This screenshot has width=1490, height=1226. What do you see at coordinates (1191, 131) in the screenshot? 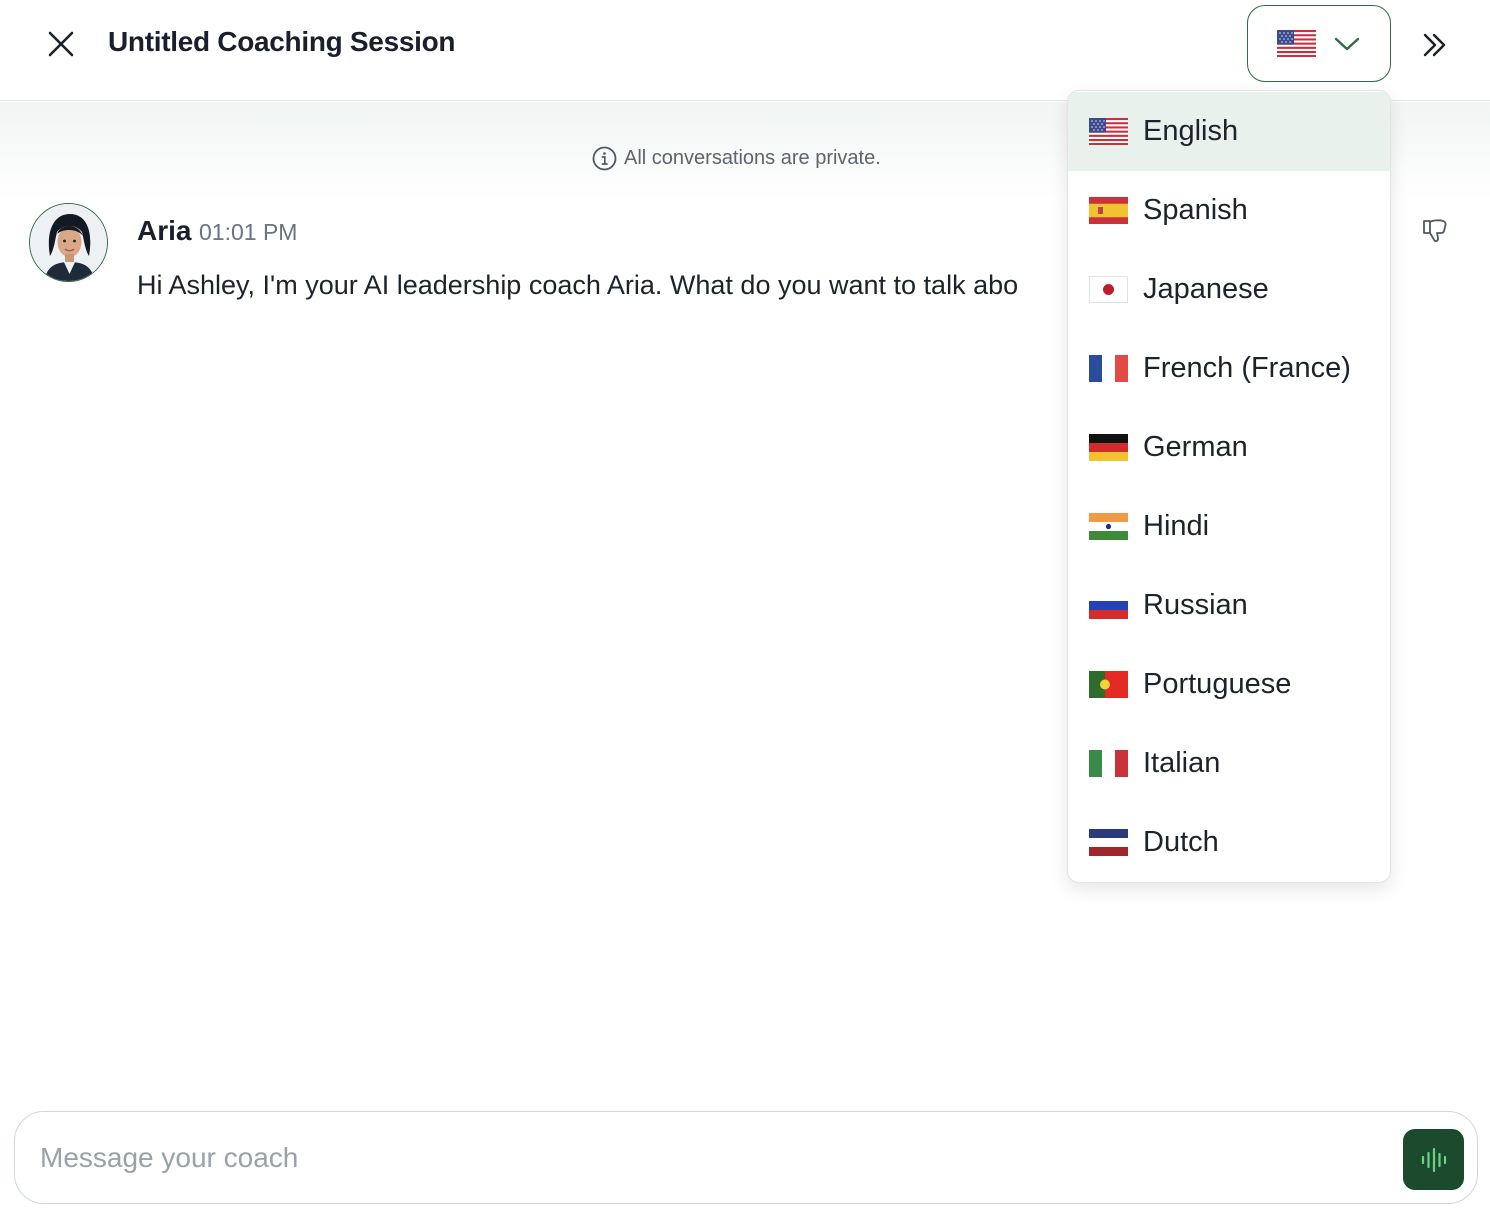
I see `language-option-label: English` at bounding box center [1191, 131].